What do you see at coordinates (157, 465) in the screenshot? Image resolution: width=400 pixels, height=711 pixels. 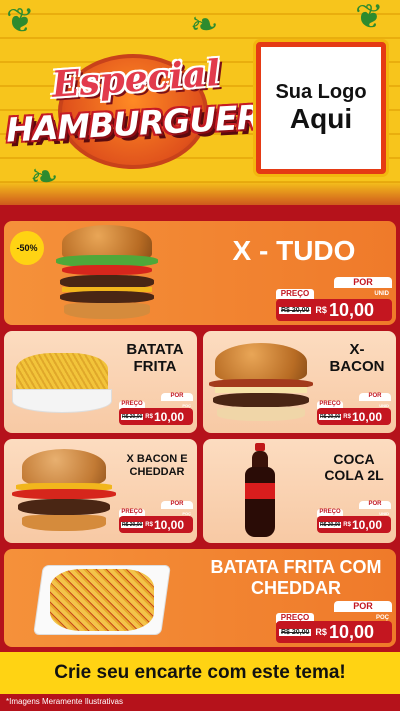 I see `product-name: X BACON E CHEDDAR` at bounding box center [157, 465].